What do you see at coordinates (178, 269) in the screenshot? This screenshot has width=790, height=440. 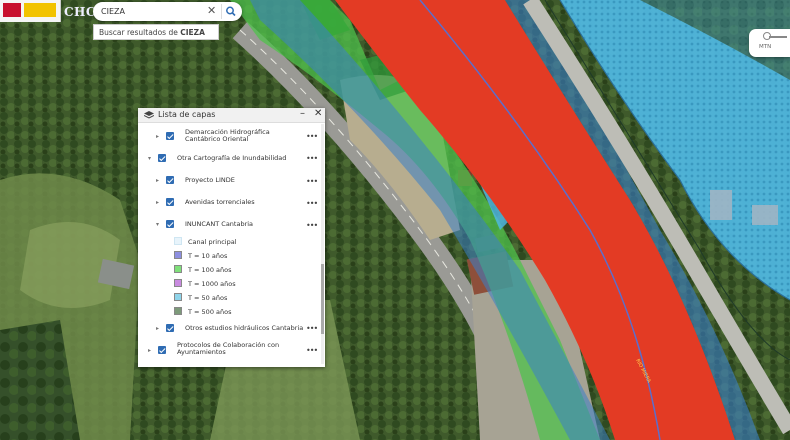 I see `legend-swatch-t100` at bounding box center [178, 269].